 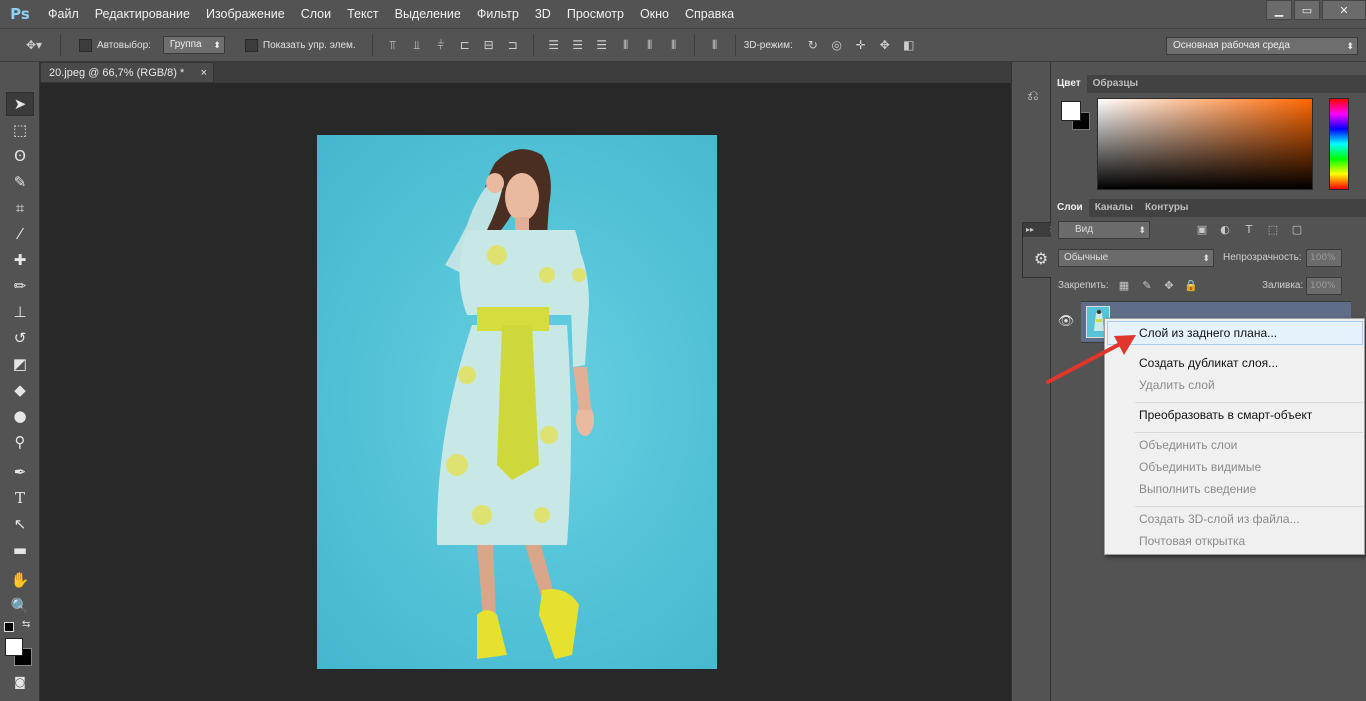 I want to click on opacity-input: 100%, so click(x=1324, y=258).